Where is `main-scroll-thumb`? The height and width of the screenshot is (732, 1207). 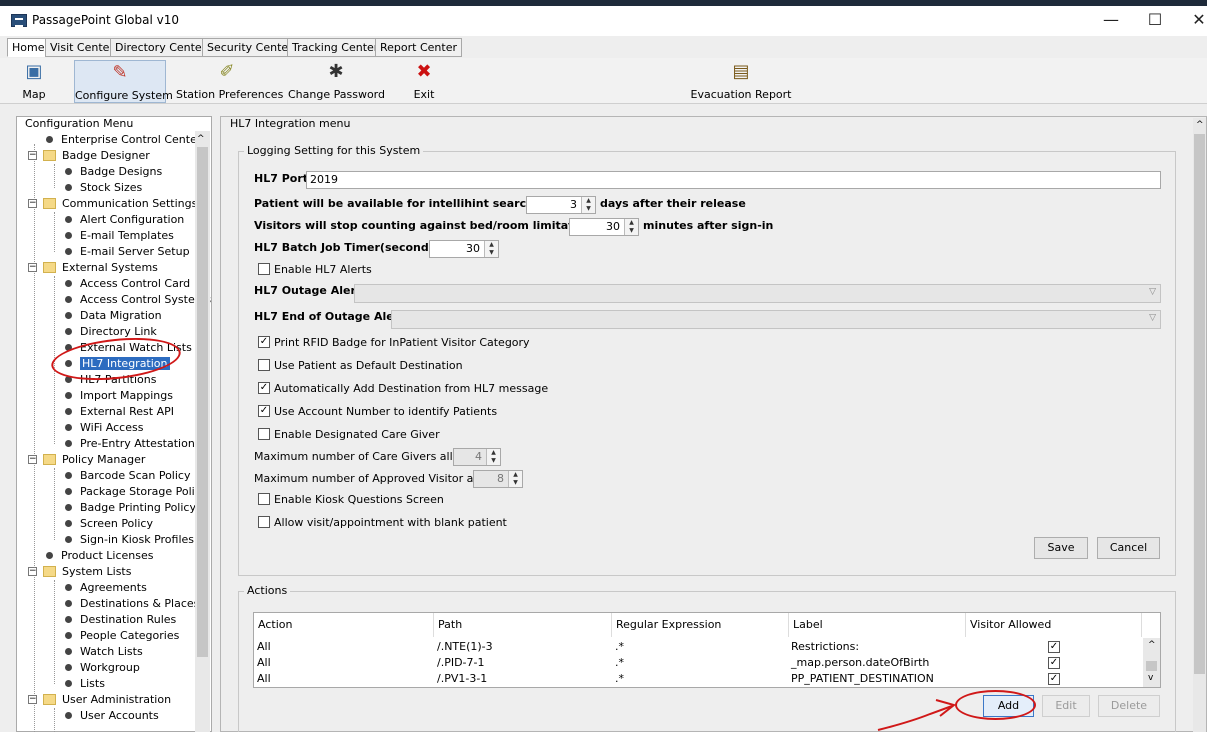 main-scroll-thumb is located at coordinates (1199, 404).